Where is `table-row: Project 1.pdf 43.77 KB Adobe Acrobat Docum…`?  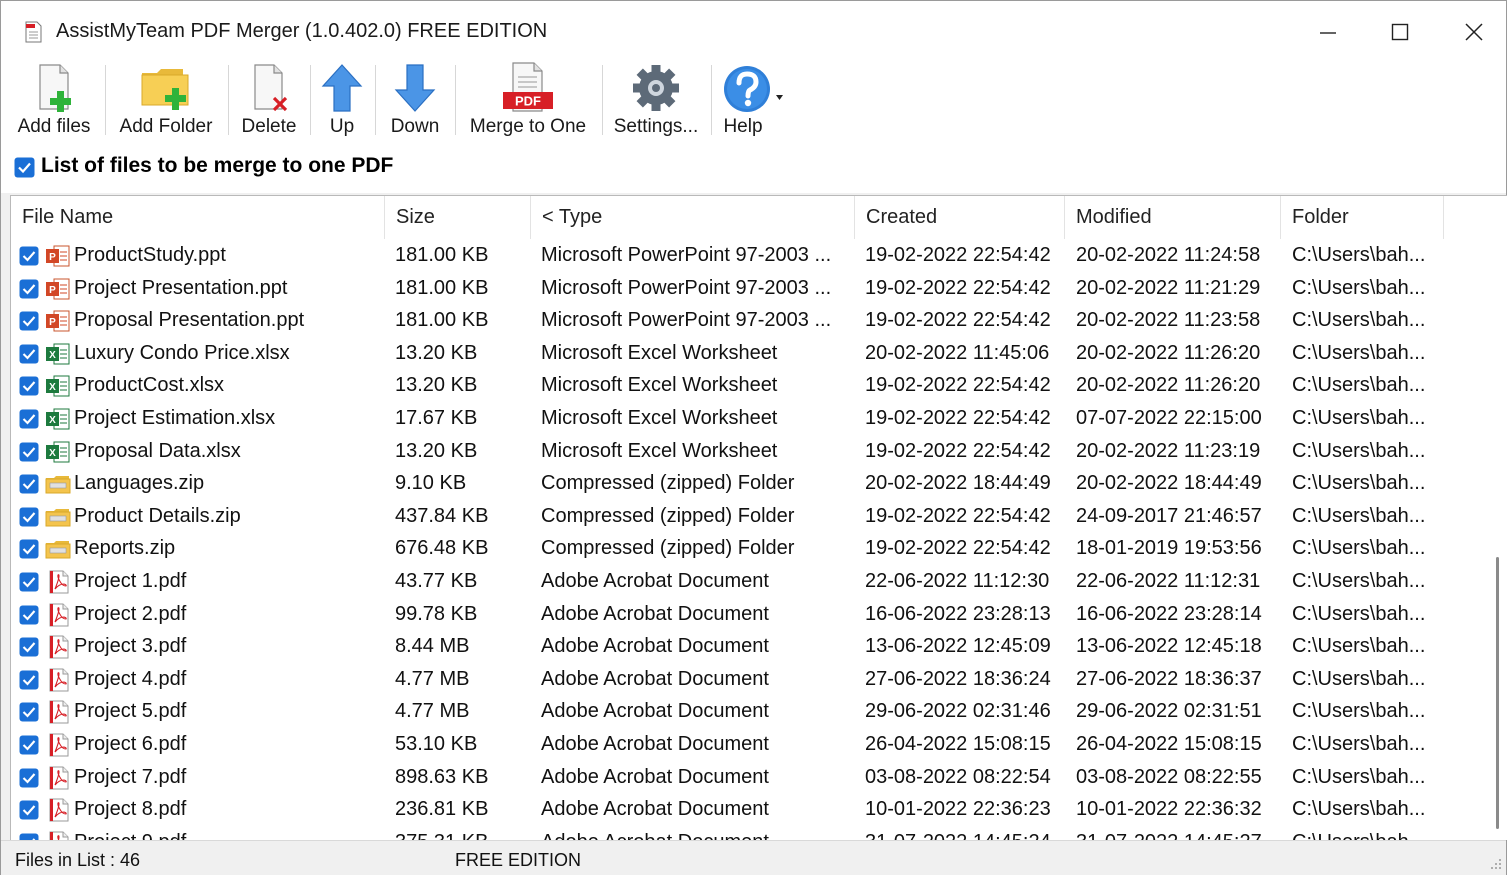
table-row: Project 1.pdf 43.77 KB Adobe Acrobat Docum… is located at coordinates (750, 581).